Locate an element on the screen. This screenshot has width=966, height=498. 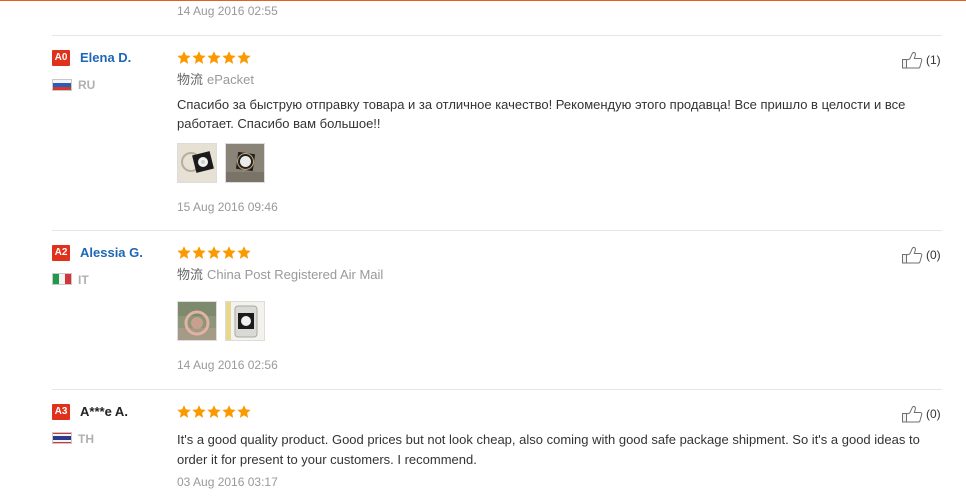
user-level-badge: A3 is located at coordinates (61, 412).